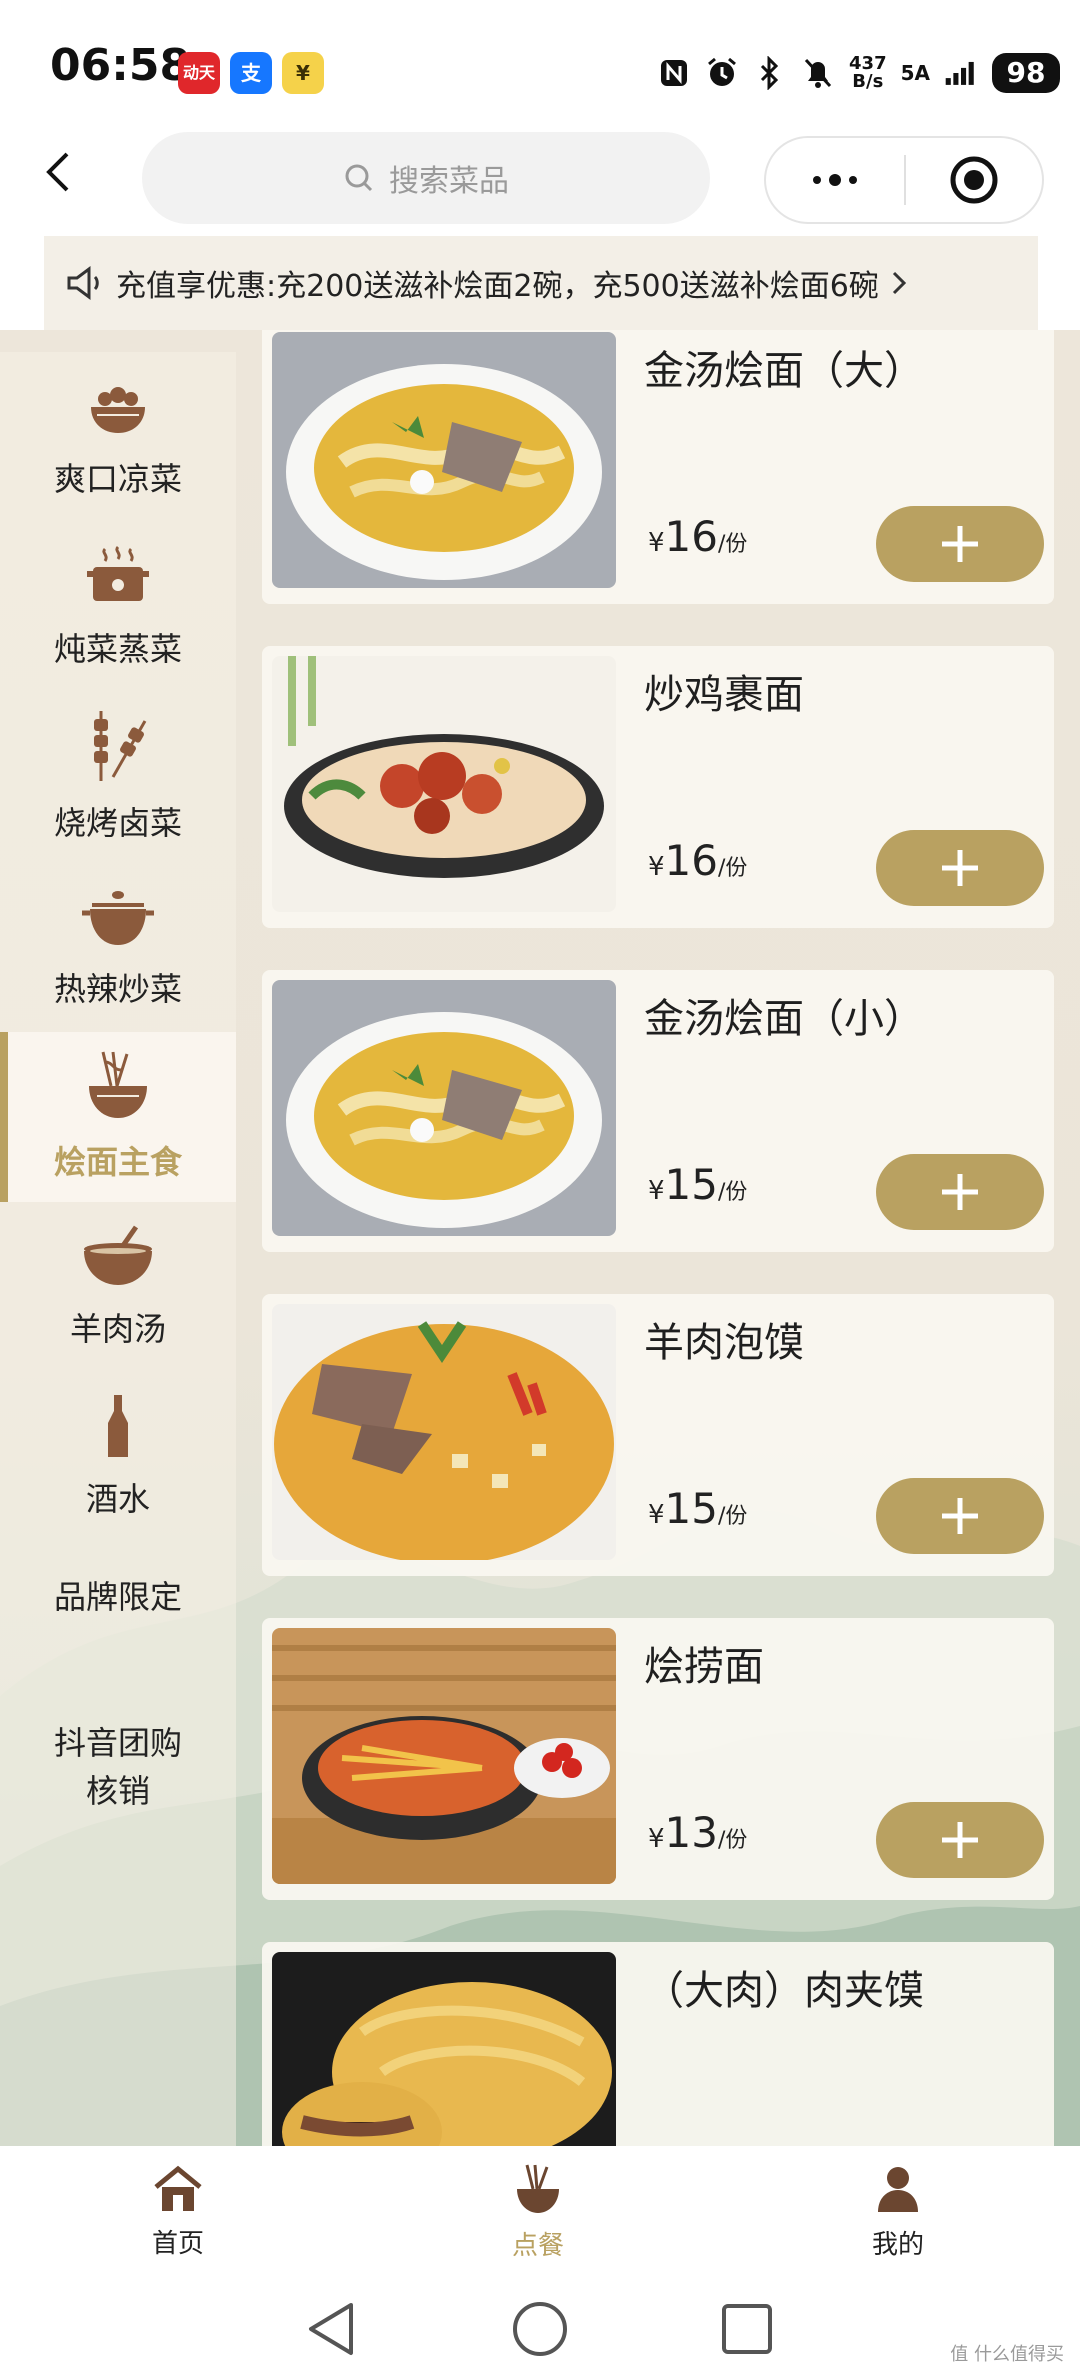 The height and width of the screenshot is (2378, 1080). I want to click on fried-chicken-noodles-photo, so click(444, 784).